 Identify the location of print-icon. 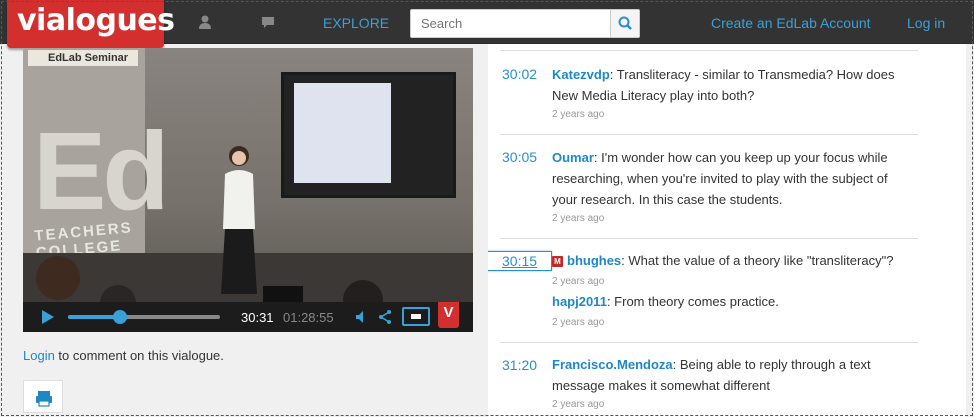
(44, 399).